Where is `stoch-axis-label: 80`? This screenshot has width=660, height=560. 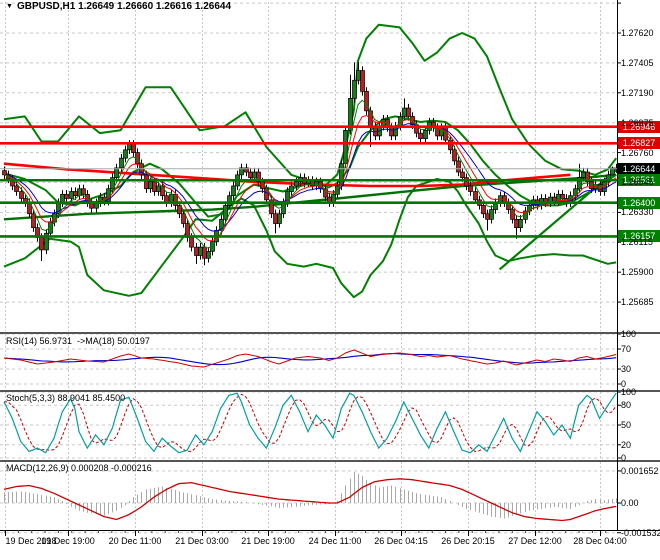
stoch-axis-label: 80 is located at coordinates (626, 405).